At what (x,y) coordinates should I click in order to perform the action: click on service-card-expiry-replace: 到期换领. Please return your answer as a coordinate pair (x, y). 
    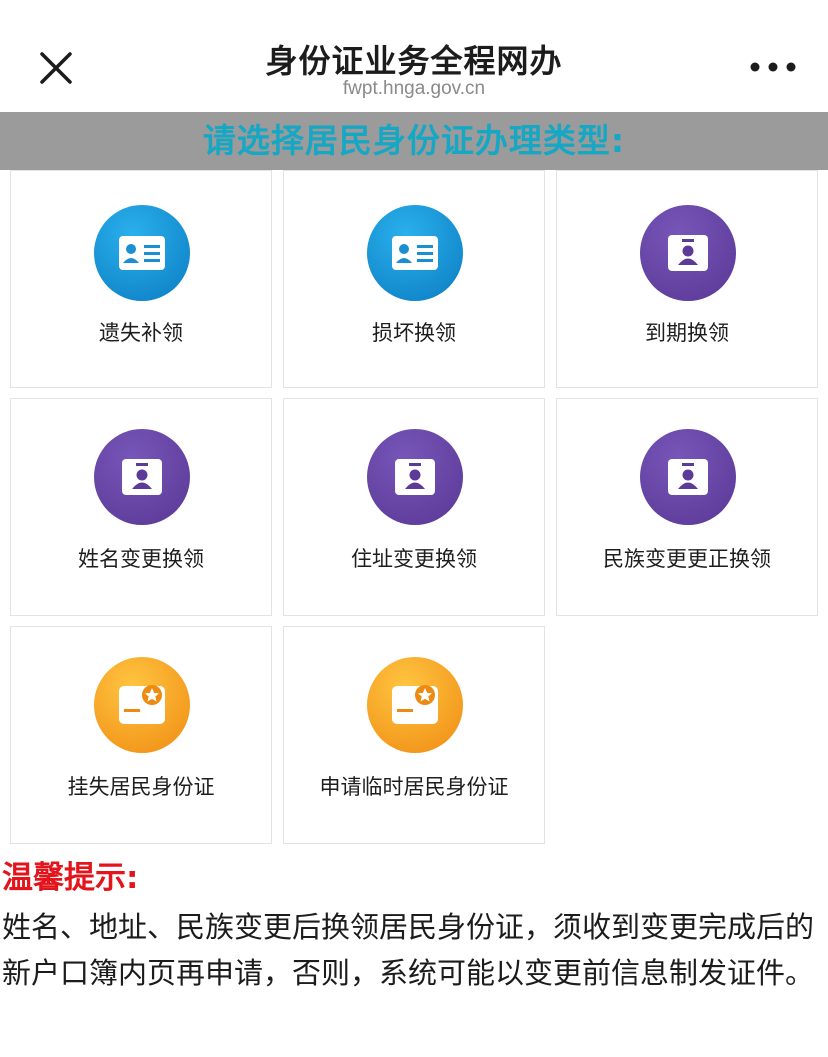
    Looking at the image, I should click on (687, 279).